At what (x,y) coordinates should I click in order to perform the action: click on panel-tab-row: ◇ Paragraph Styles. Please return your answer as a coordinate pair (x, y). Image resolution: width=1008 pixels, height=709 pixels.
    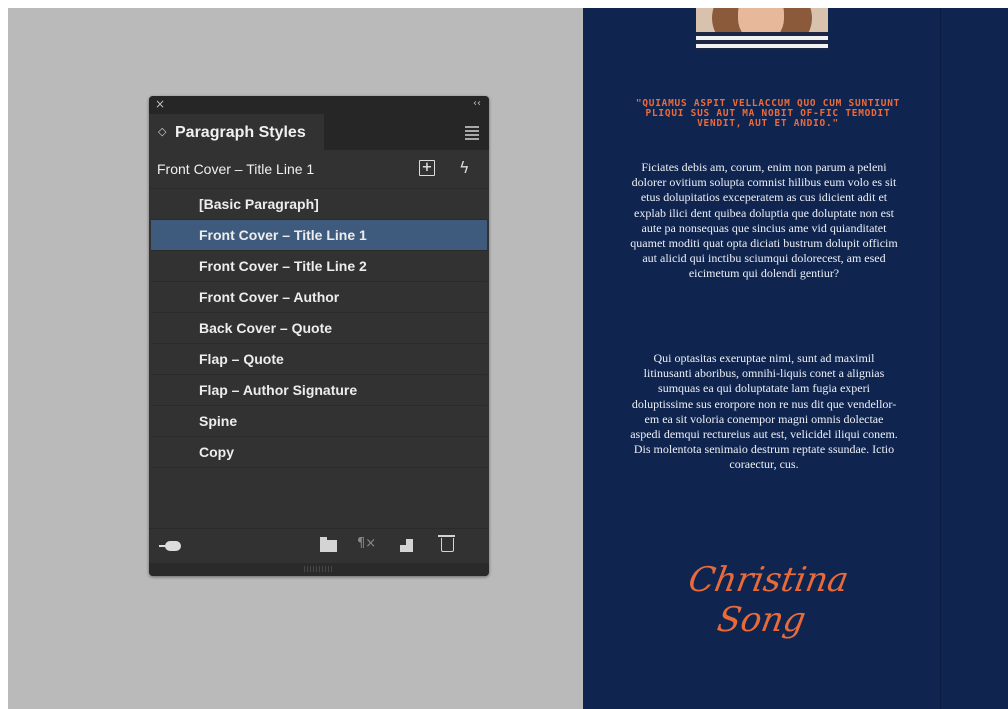
    Looking at the image, I should click on (319, 132).